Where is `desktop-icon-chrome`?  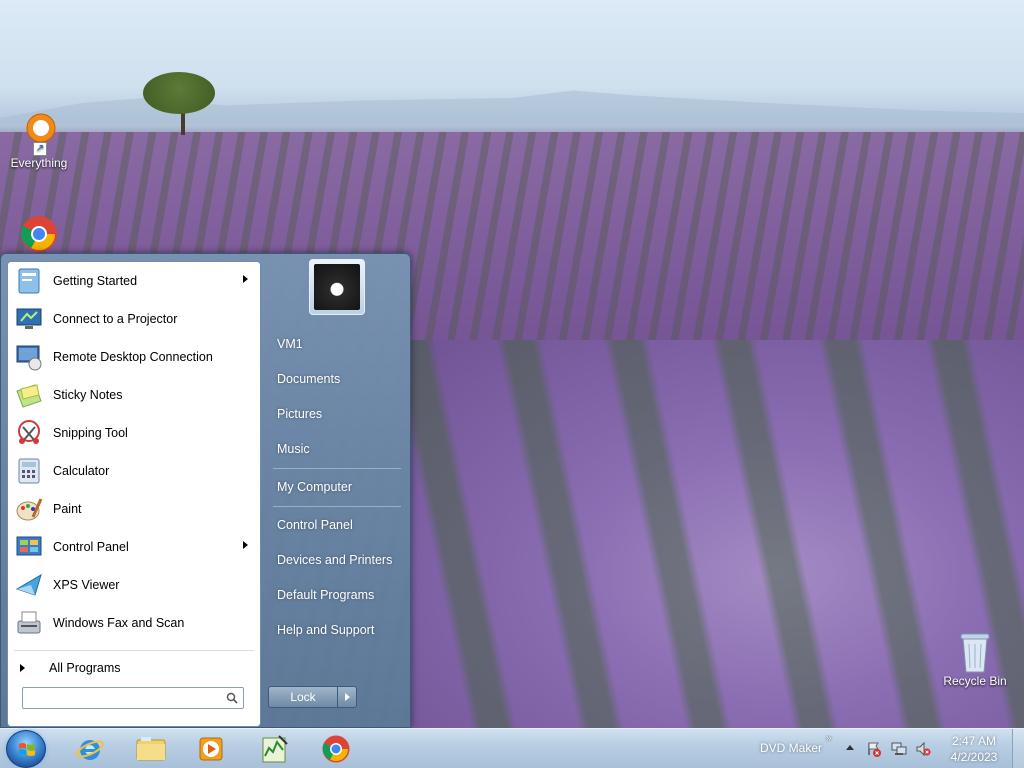 desktop-icon-chrome is located at coordinates (39, 236).